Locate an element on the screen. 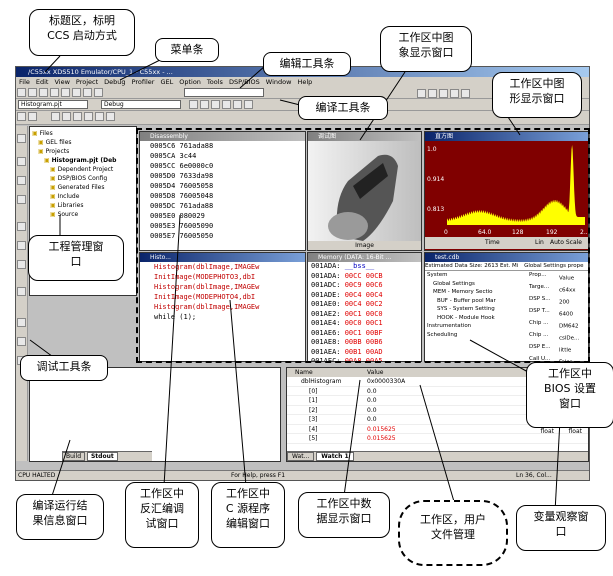 The width and height of the screenshot is (613, 576). callout-project-manager: 工程管理窗 口 is located at coordinates (76, 258).